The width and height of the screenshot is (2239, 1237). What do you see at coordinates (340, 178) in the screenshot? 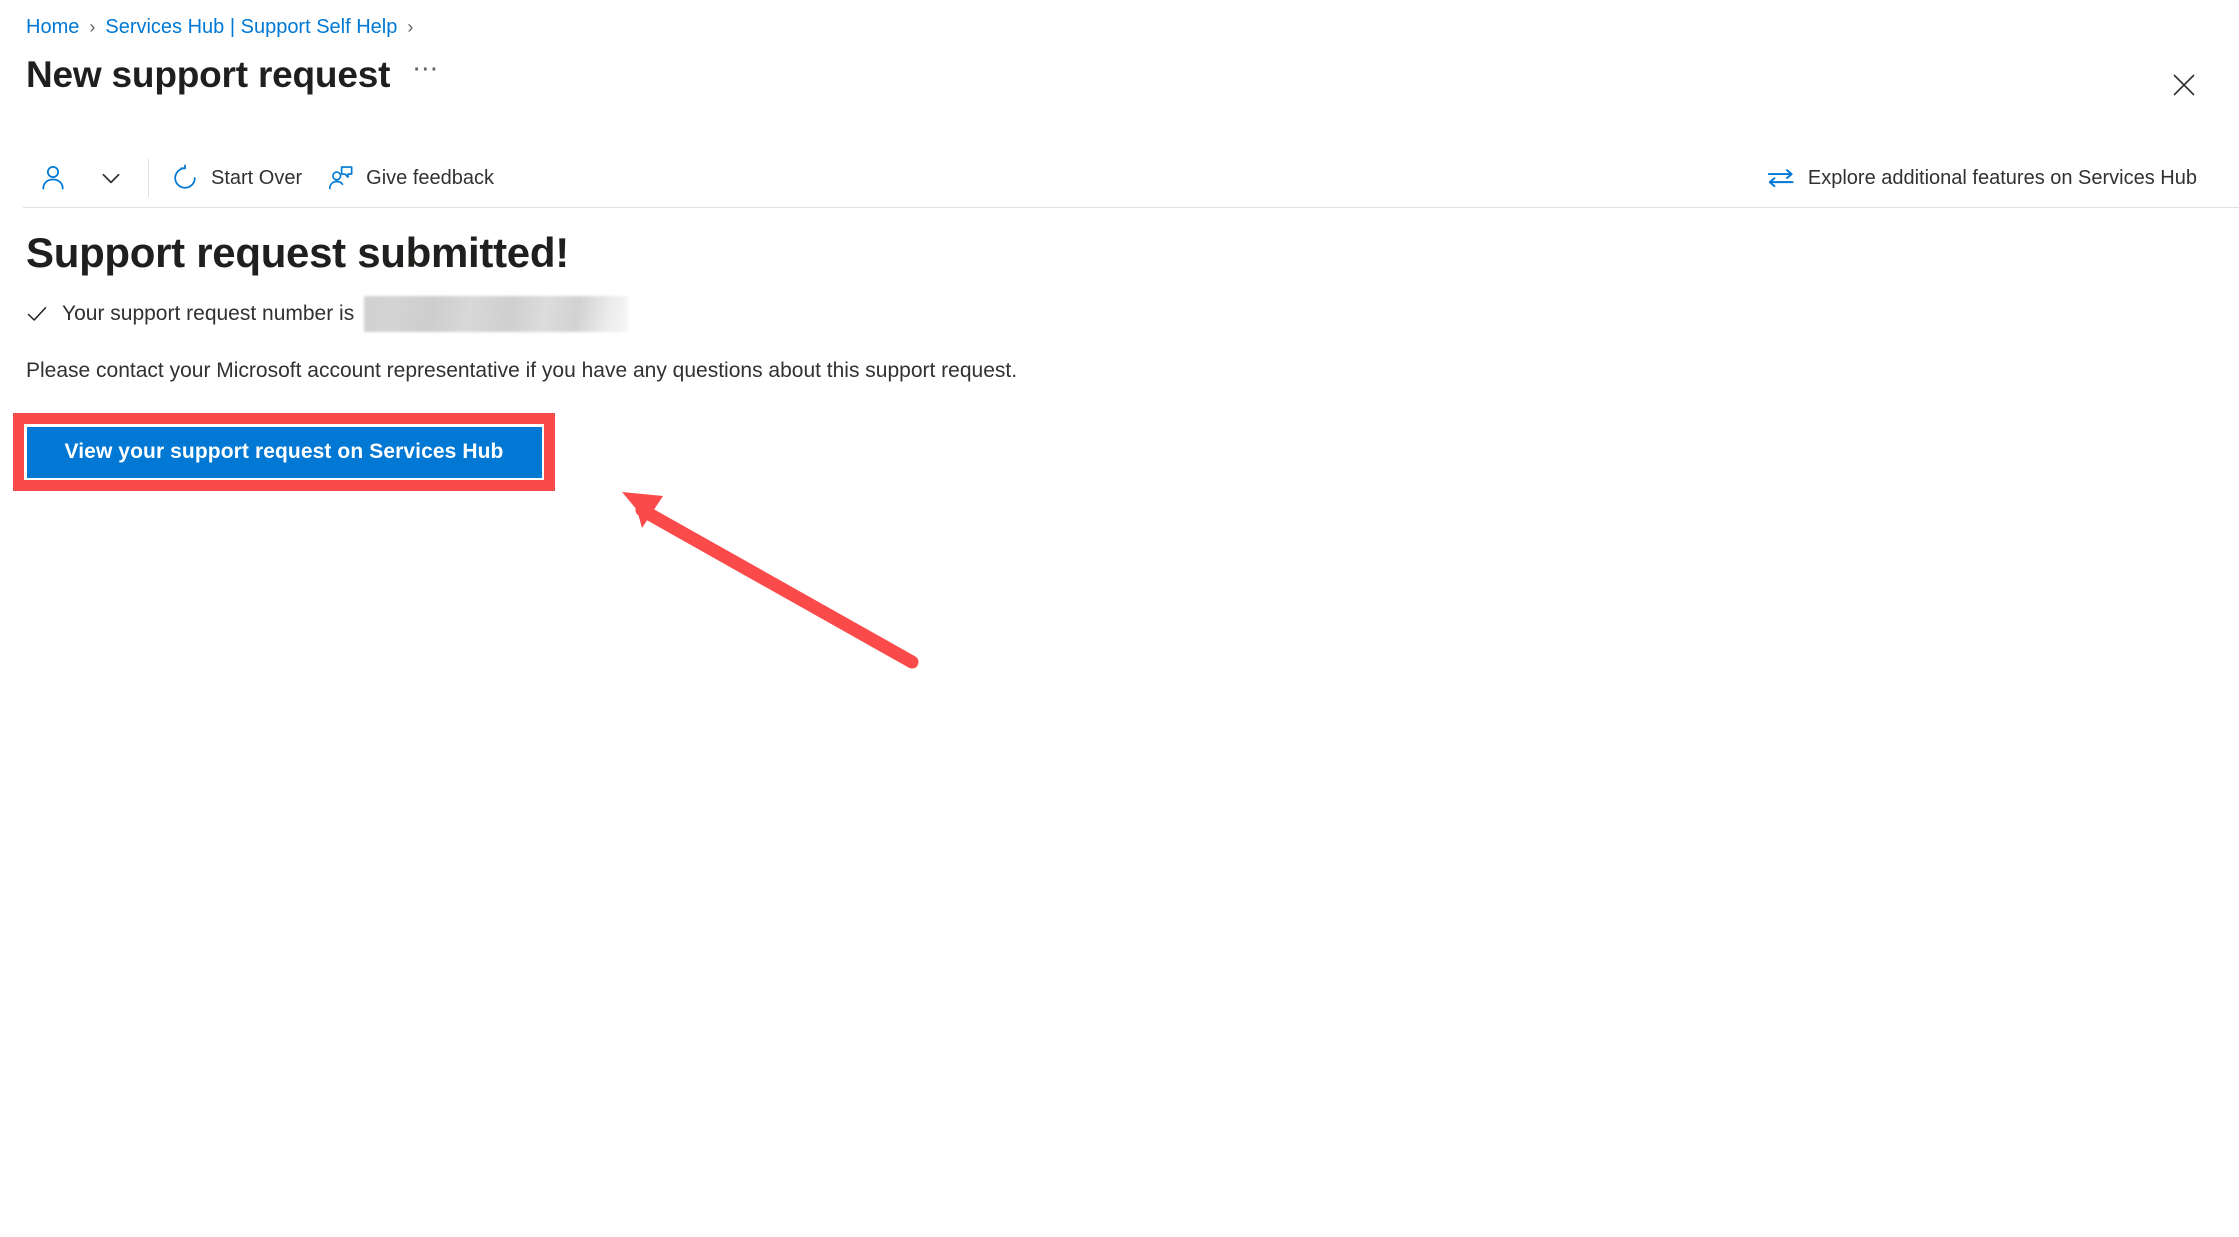
I see `person-feedback-icon` at bounding box center [340, 178].